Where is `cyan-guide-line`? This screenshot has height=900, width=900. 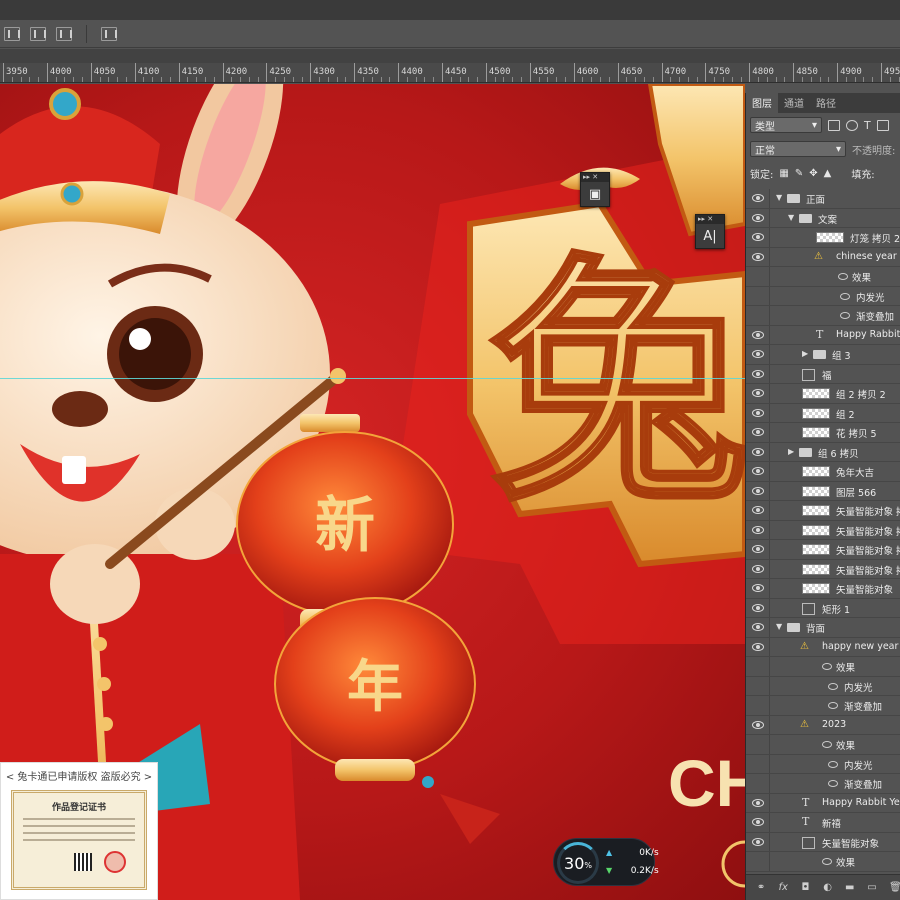 cyan-guide-line is located at coordinates (372, 378).